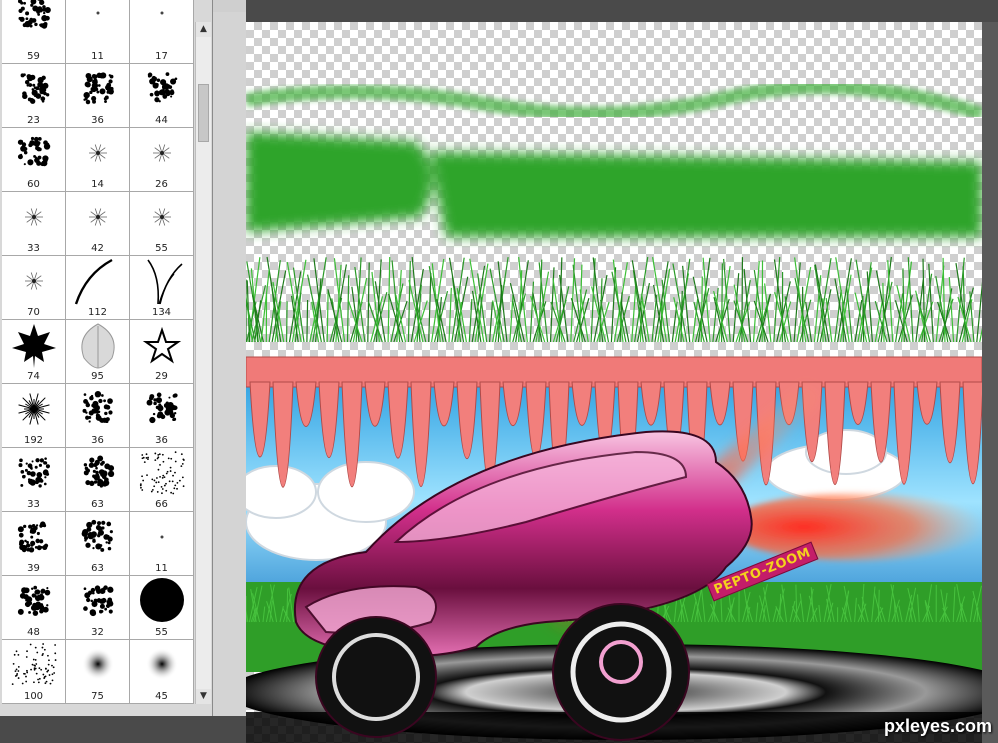 Image resolution: width=998 pixels, height=743 pixels. I want to click on scroll-thumb, so click(203, 113).